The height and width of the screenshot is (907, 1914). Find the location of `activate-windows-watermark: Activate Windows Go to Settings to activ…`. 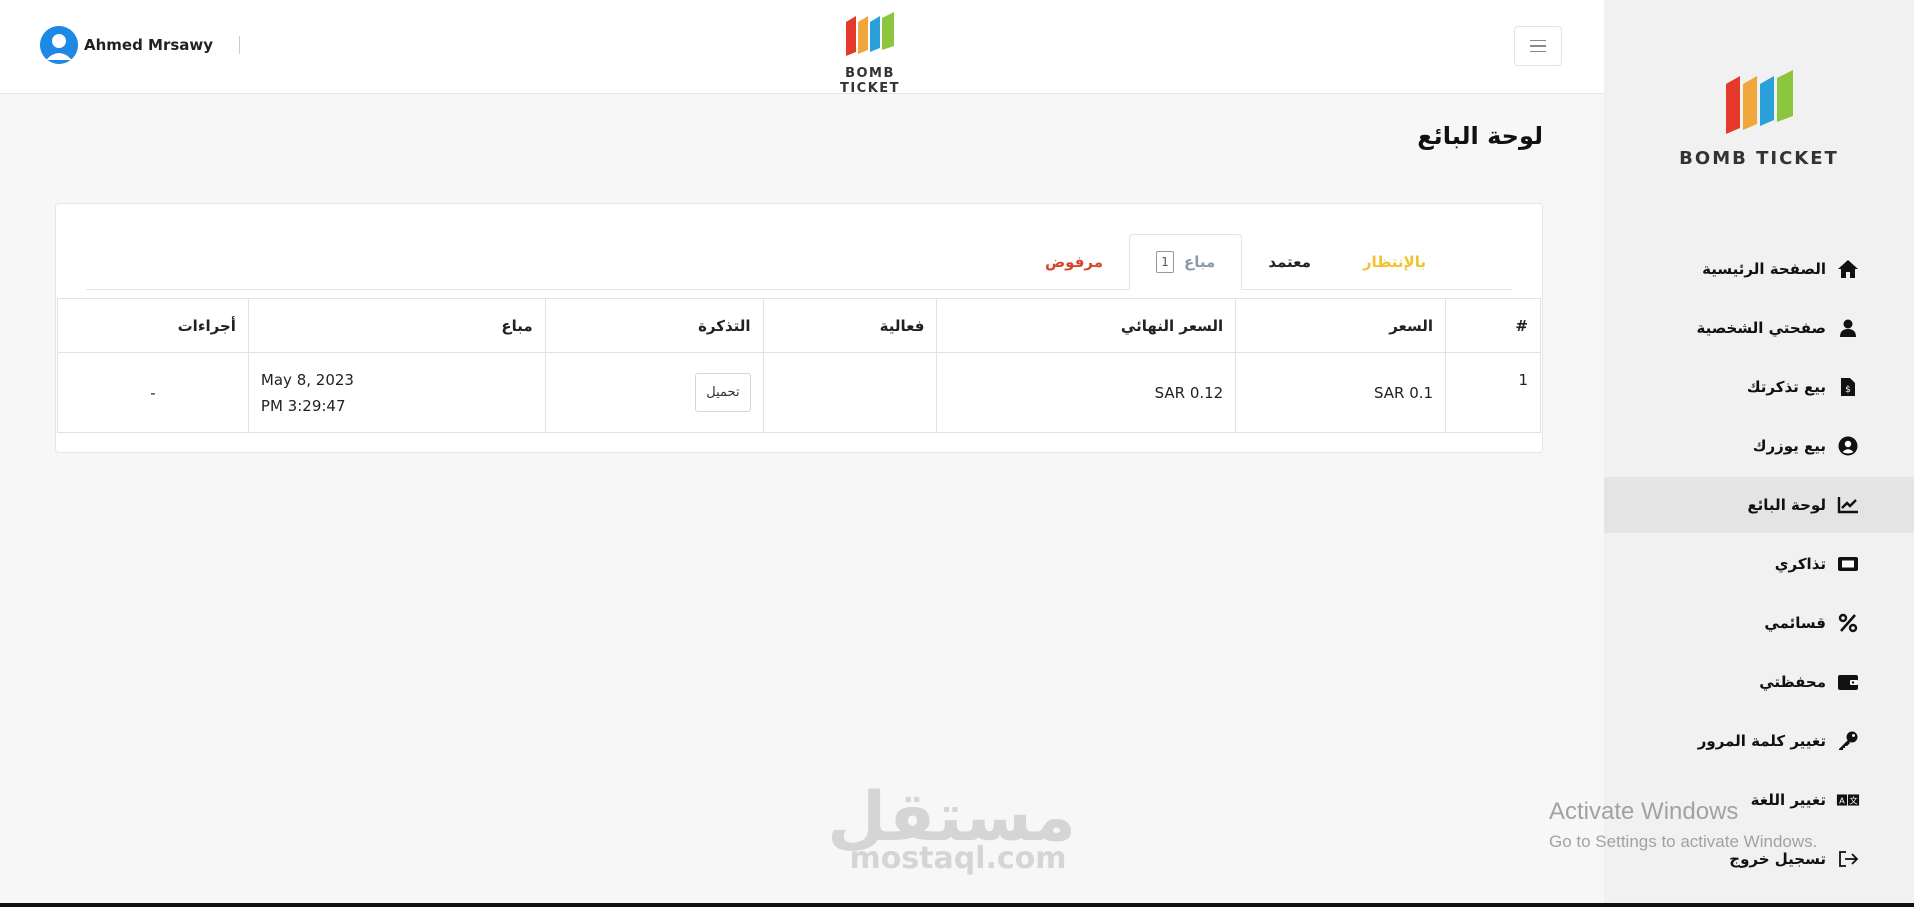

activate-windows-watermark: Activate Windows Go to Settings to activ… is located at coordinates (1683, 825).